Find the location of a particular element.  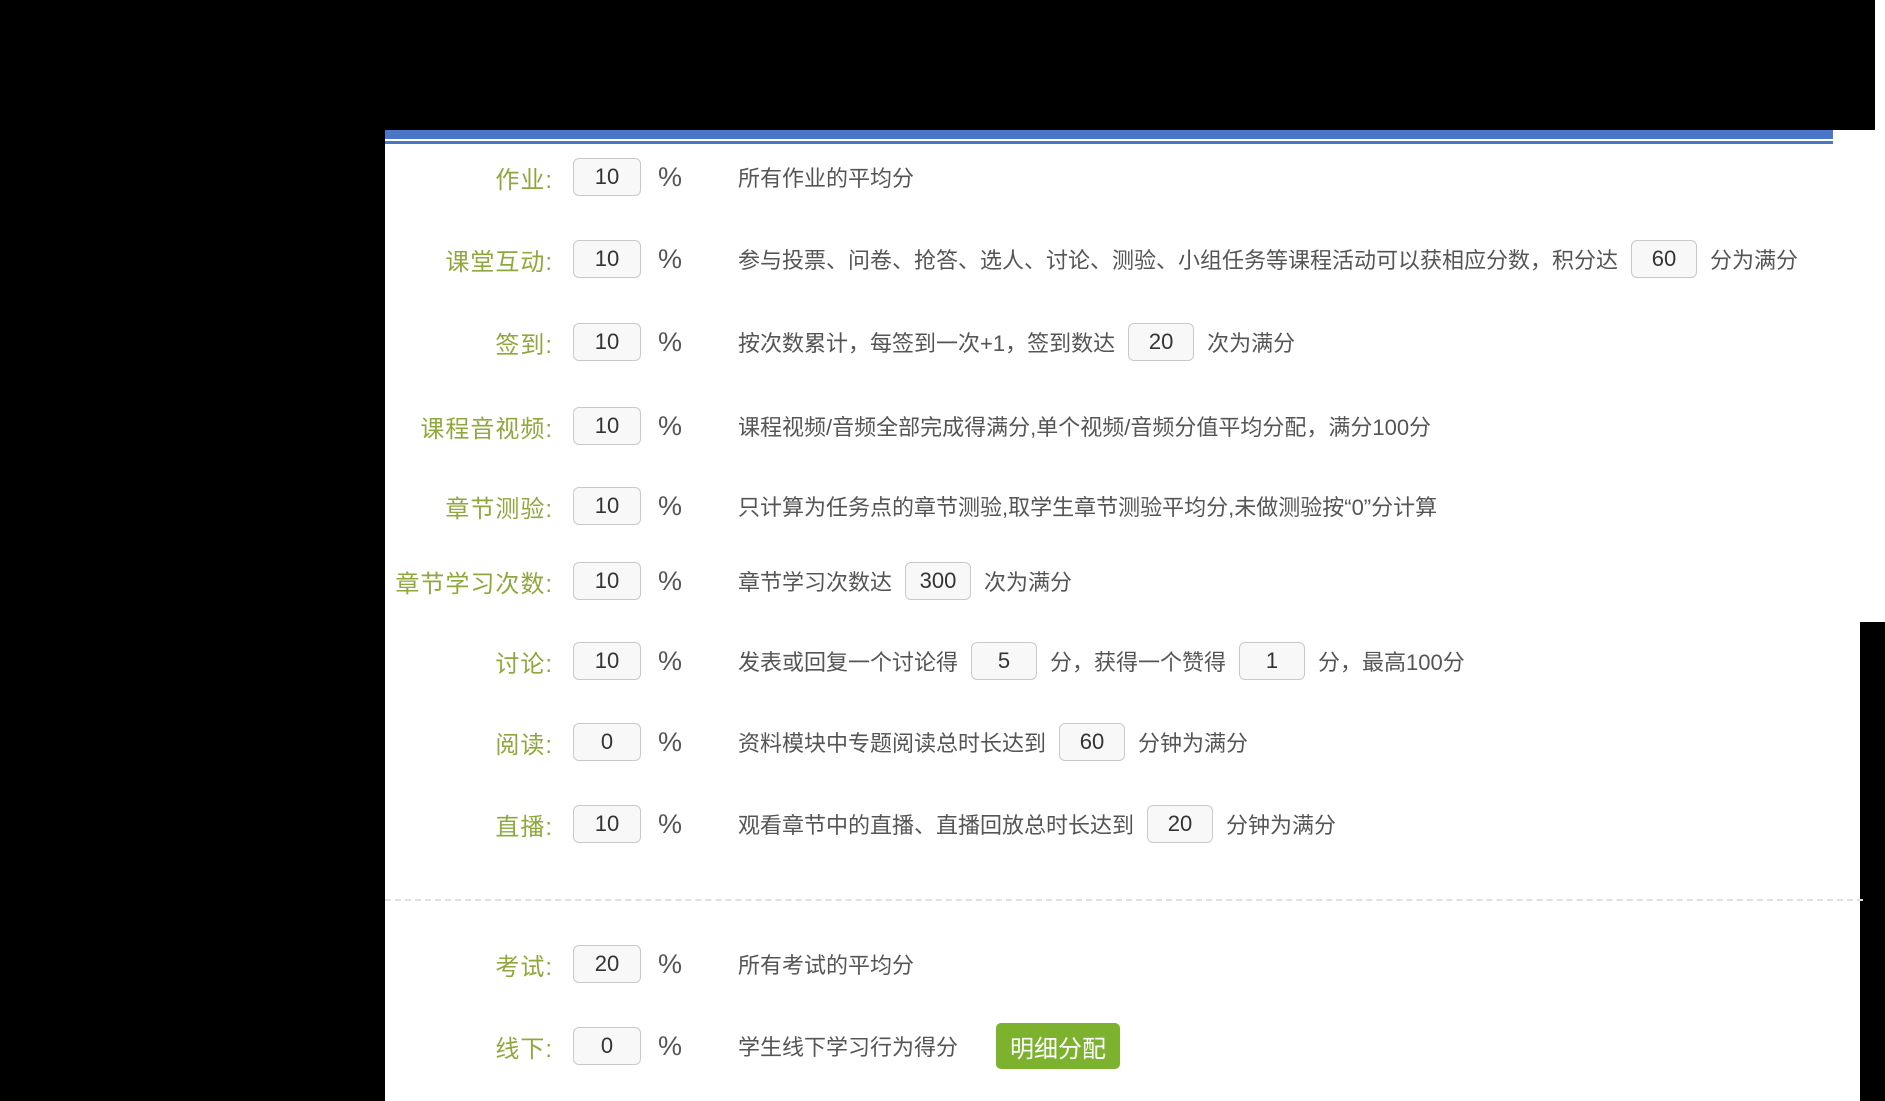

row-description-discussion: 发表或回复一个讨论得 分，获得一个赞得 分，最高100分 is located at coordinates (1101, 661).